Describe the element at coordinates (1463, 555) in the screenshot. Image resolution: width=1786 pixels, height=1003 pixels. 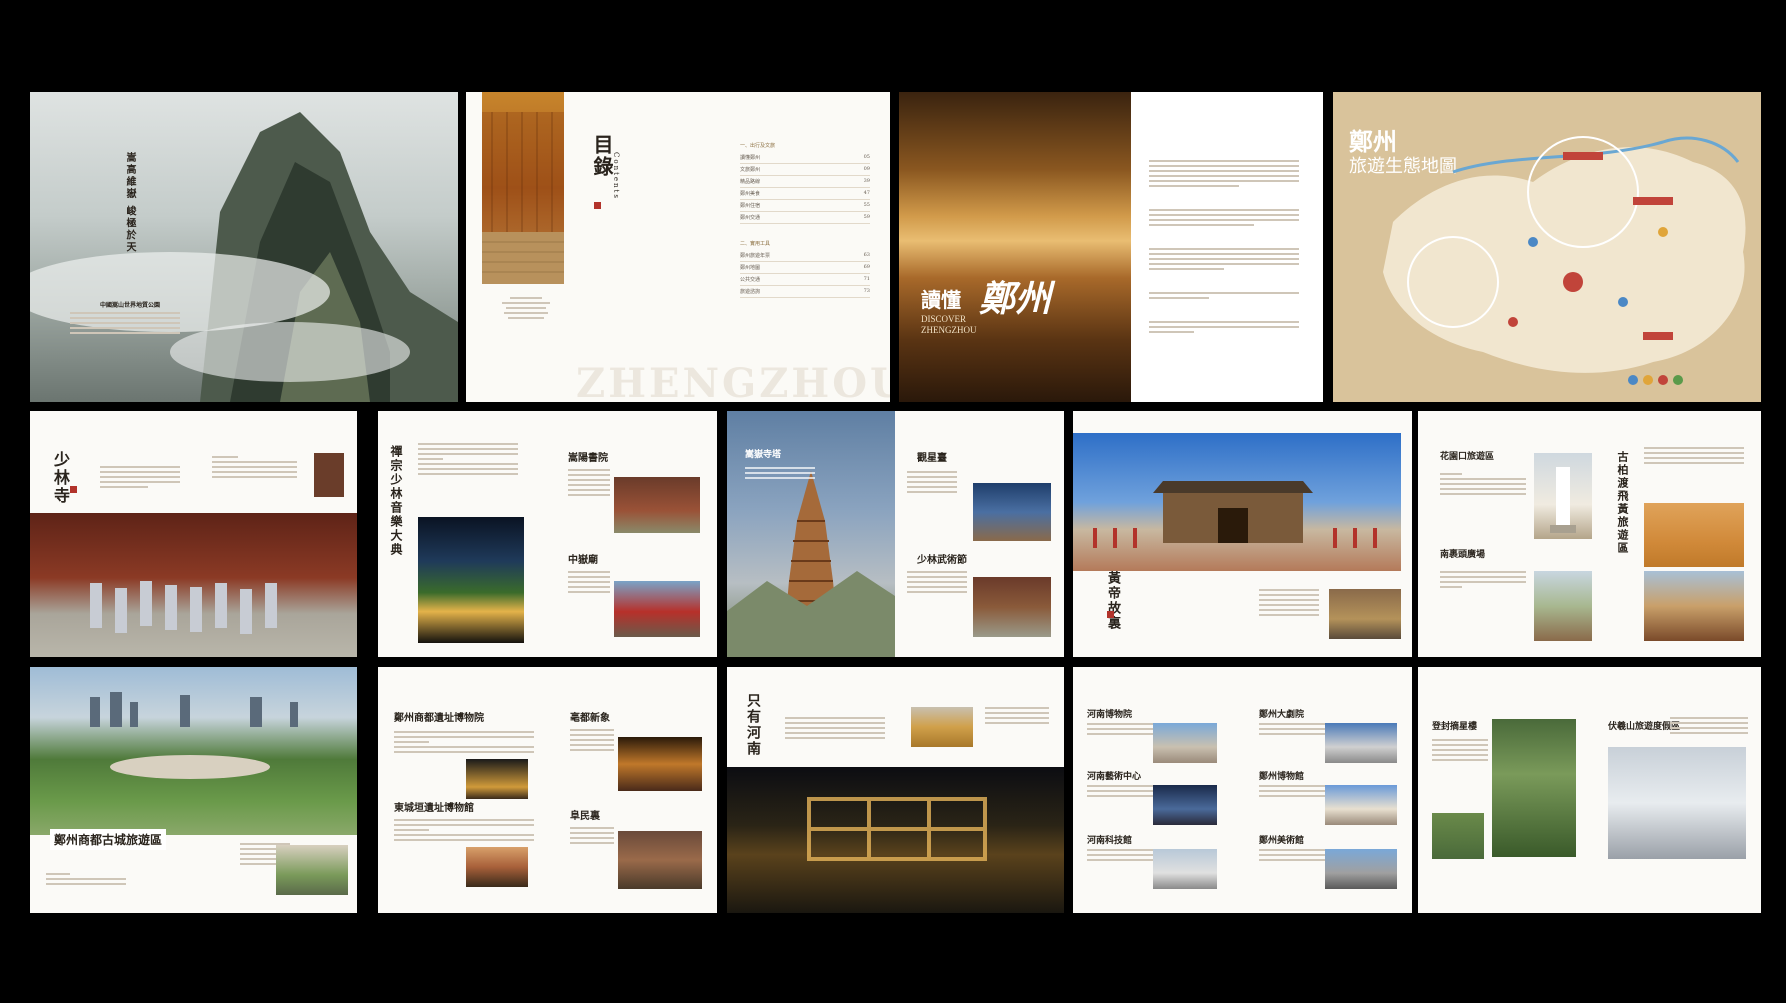
I see `nanguotou-title: 南裹頭廣場` at that location.